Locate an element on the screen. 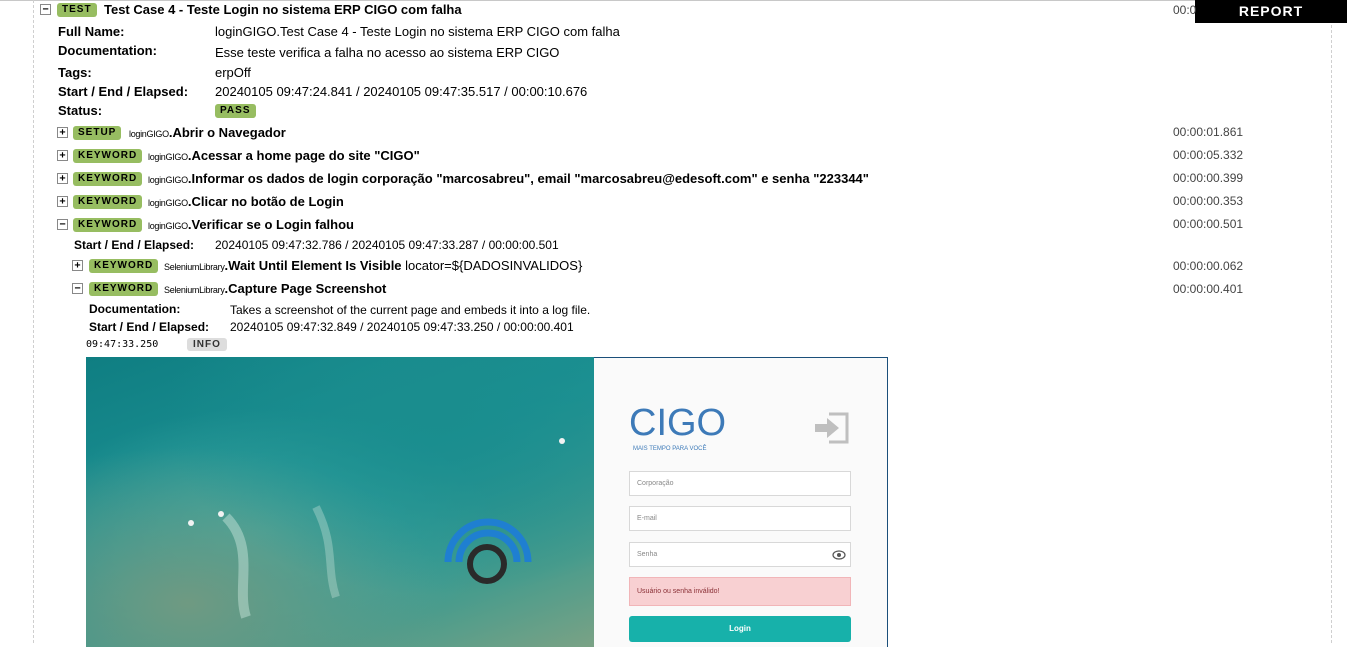 The height and width of the screenshot is (647, 1347). error-alert: Usuário ou senha inválido! is located at coordinates (740, 591).